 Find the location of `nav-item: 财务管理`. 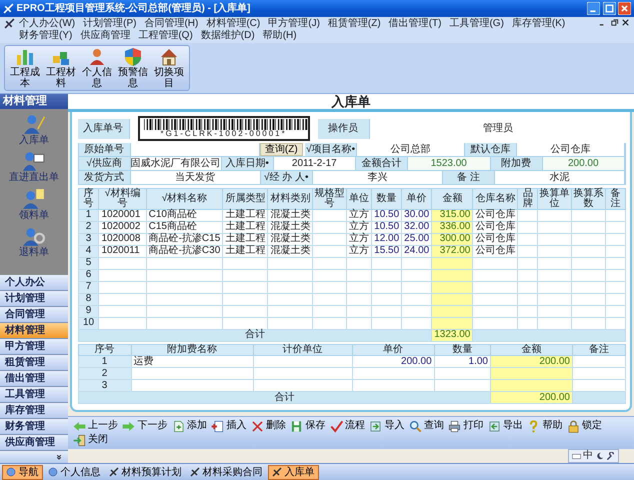

nav-item: 财务管理 is located at coordinates (34, 427).